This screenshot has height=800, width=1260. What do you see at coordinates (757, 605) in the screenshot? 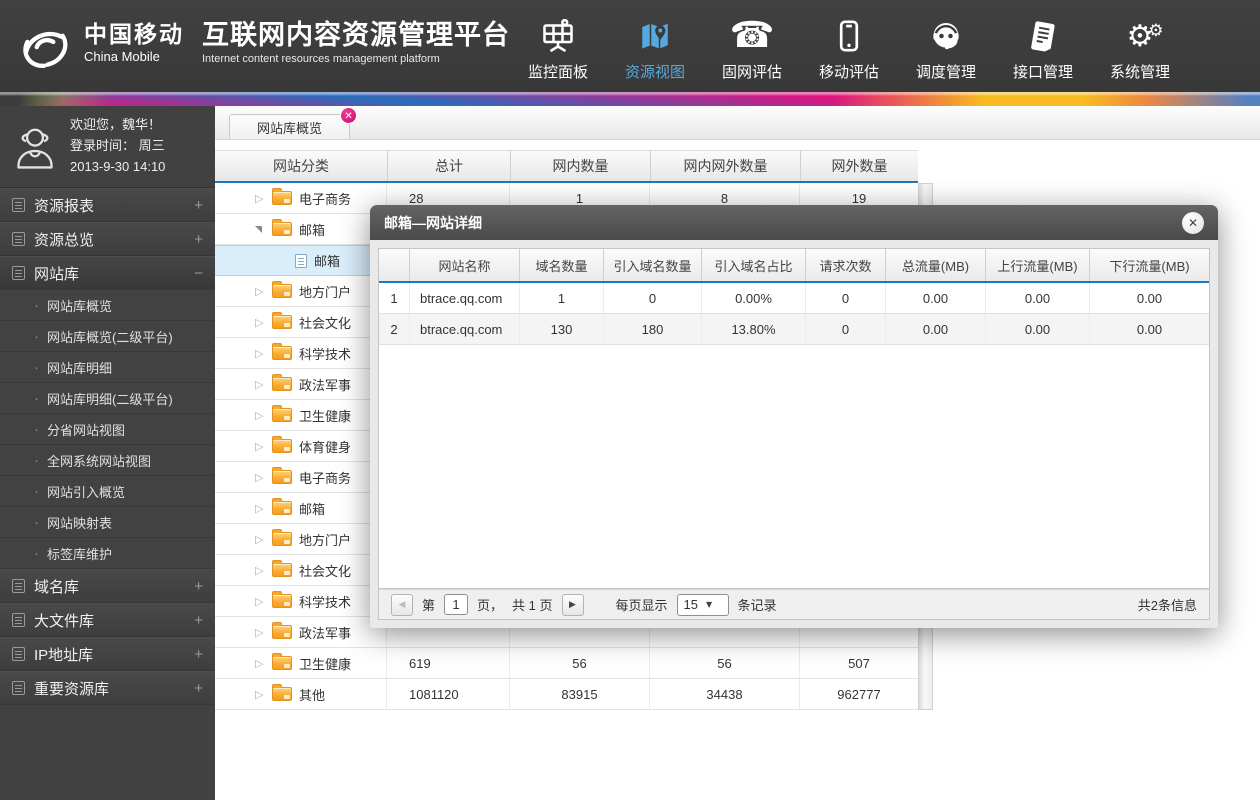
I see `per-page-suffix: 条记录` at bounding box center [757, 605].